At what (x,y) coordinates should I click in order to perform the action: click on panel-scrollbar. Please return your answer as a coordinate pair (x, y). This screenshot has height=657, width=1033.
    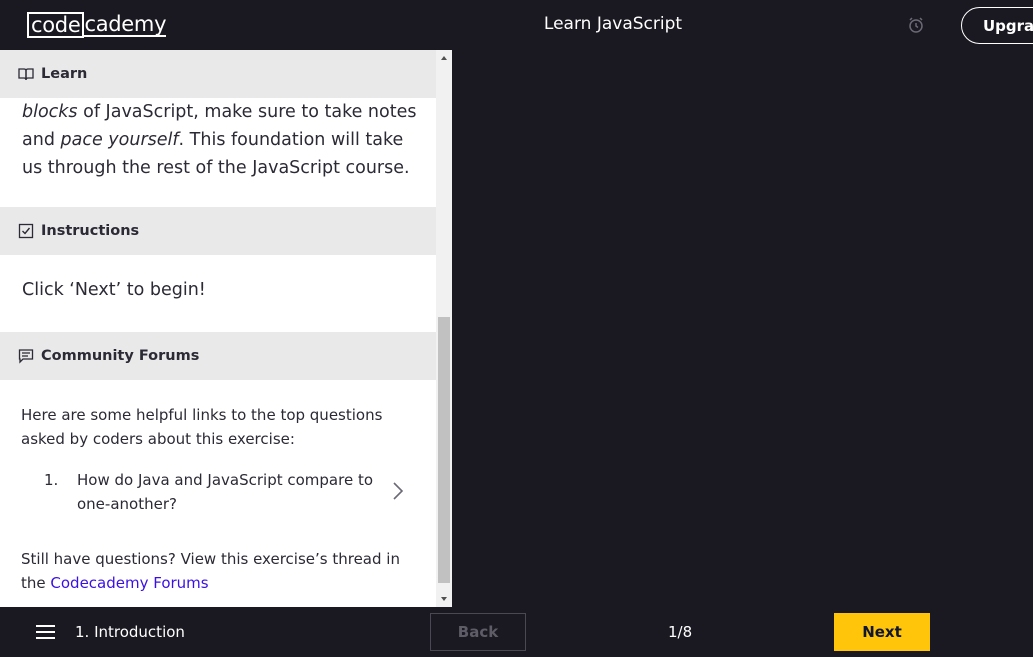
    Looking at the image, I should click on (444, 328).